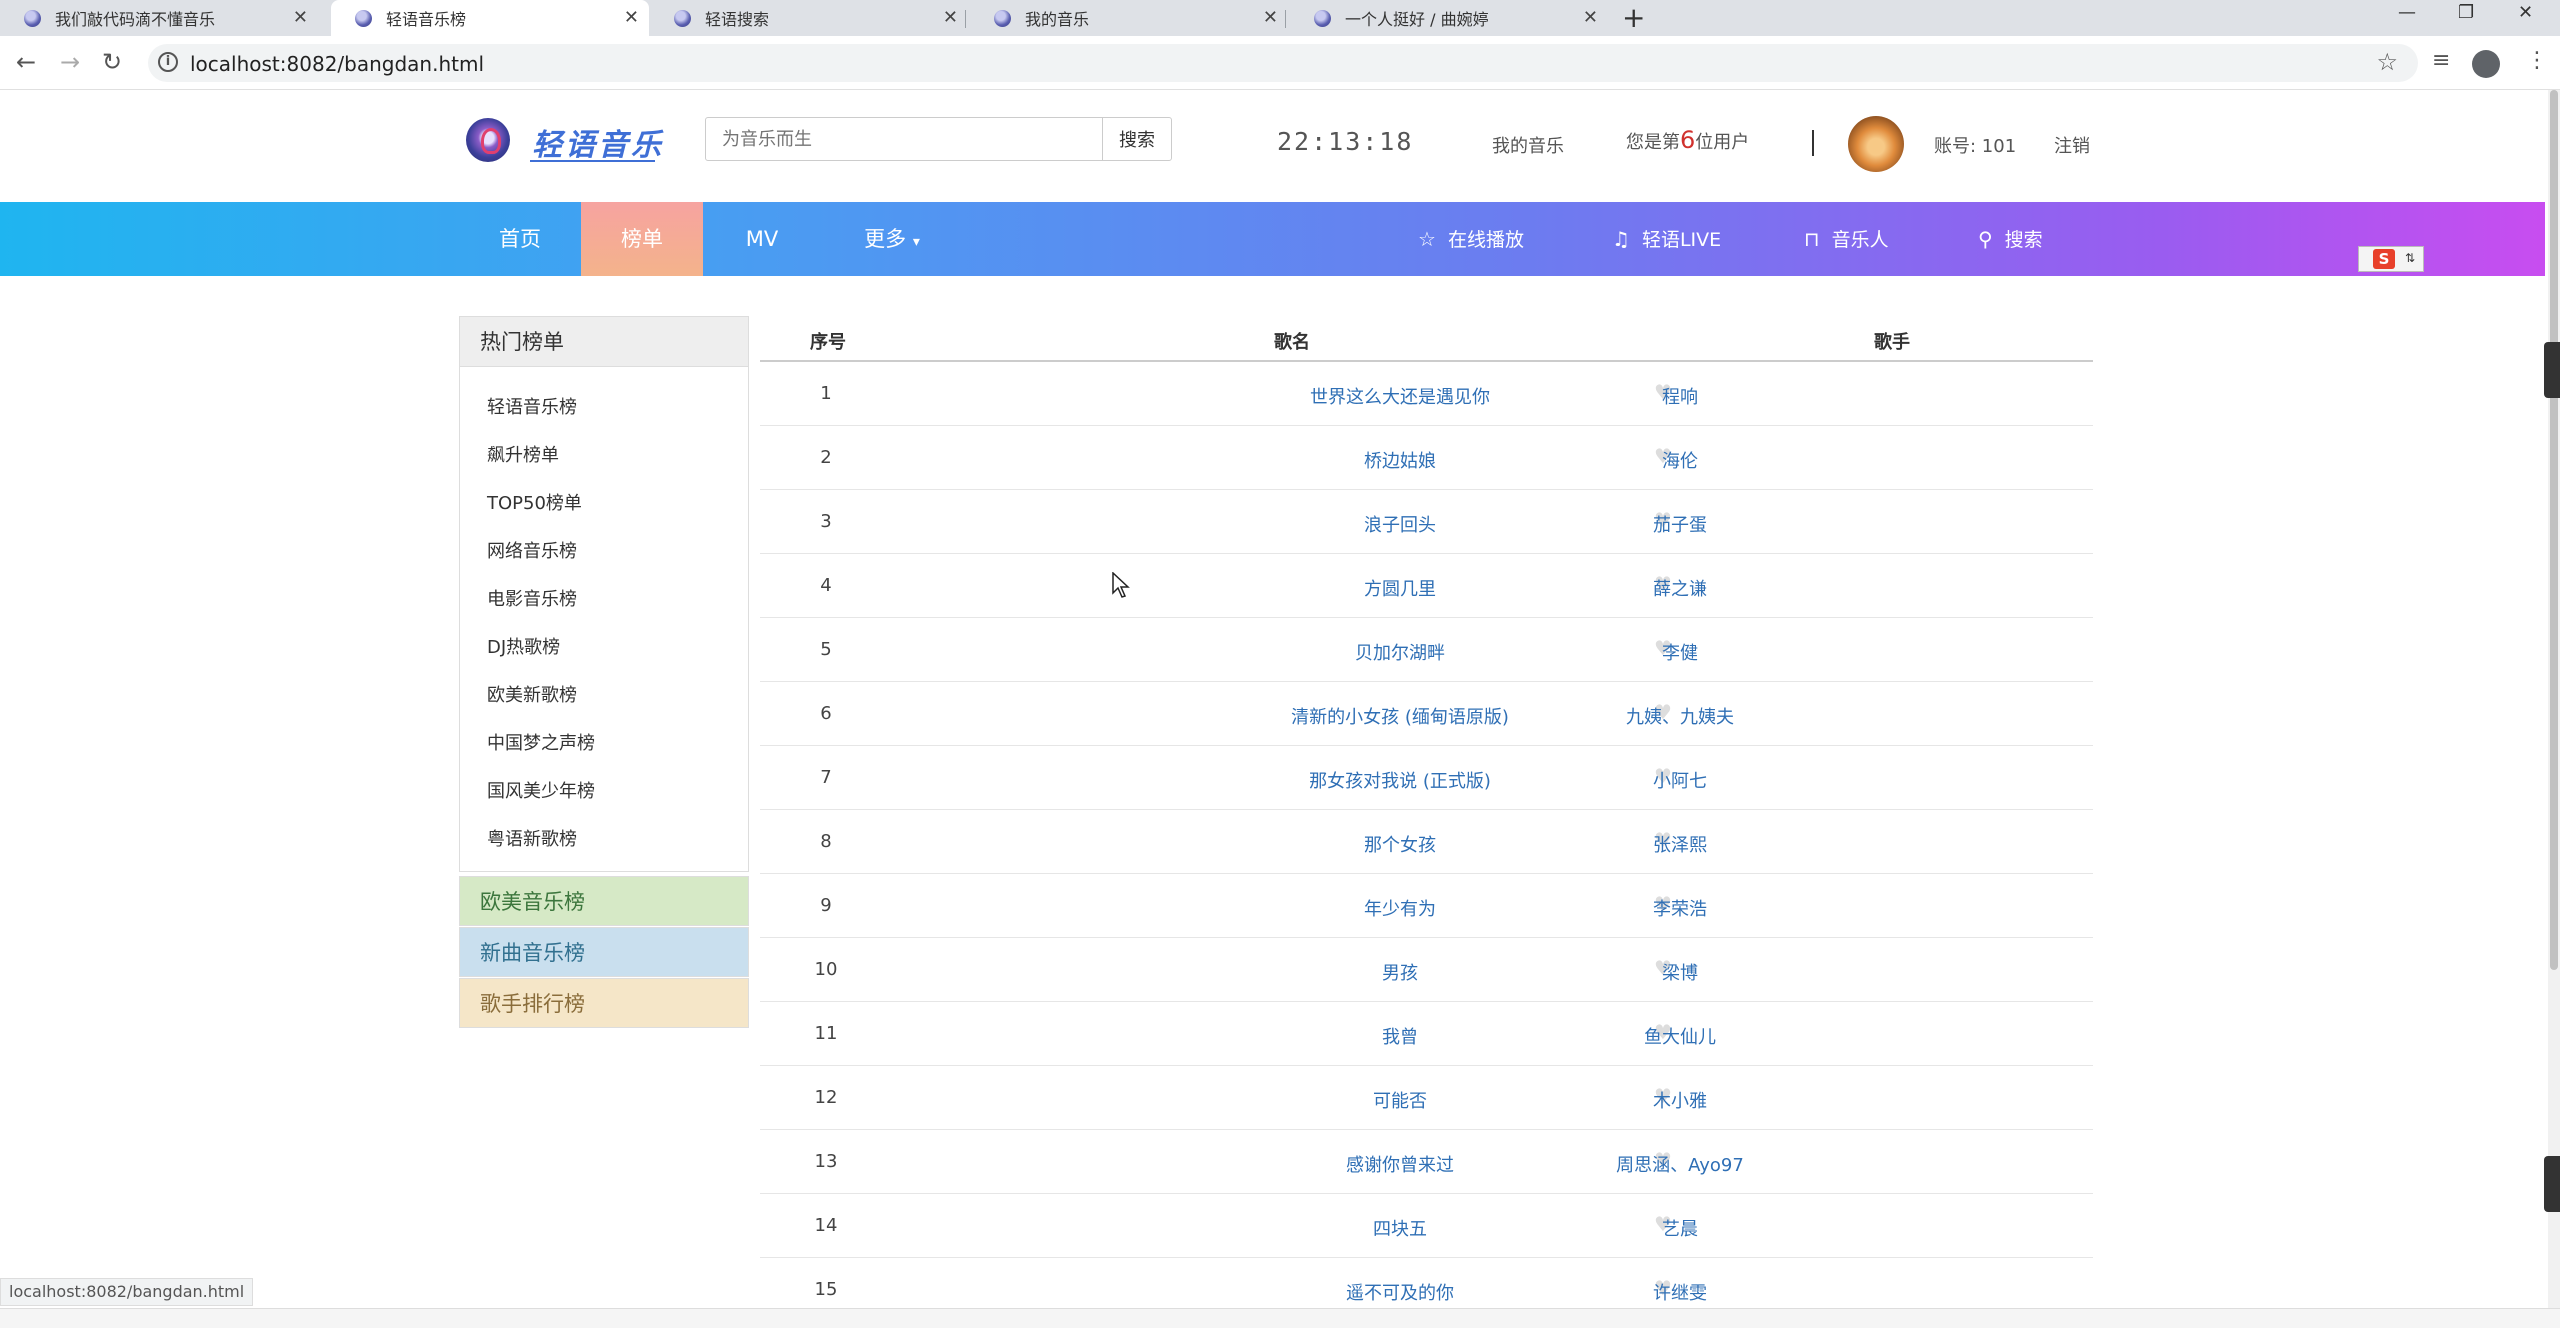 This screenshot has width=2560, height=1328. Describe the element at coordinates (1621, 239) in the screenshot. I see `music-note-icon: ♫` at that location.